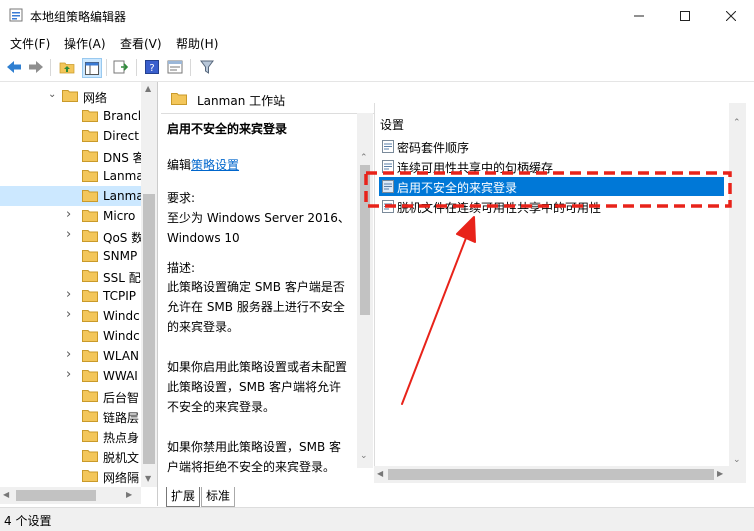 The height and width of the screenshot is (531, 754). I want to click on menu-view: 查看(V), so click(141, 43).